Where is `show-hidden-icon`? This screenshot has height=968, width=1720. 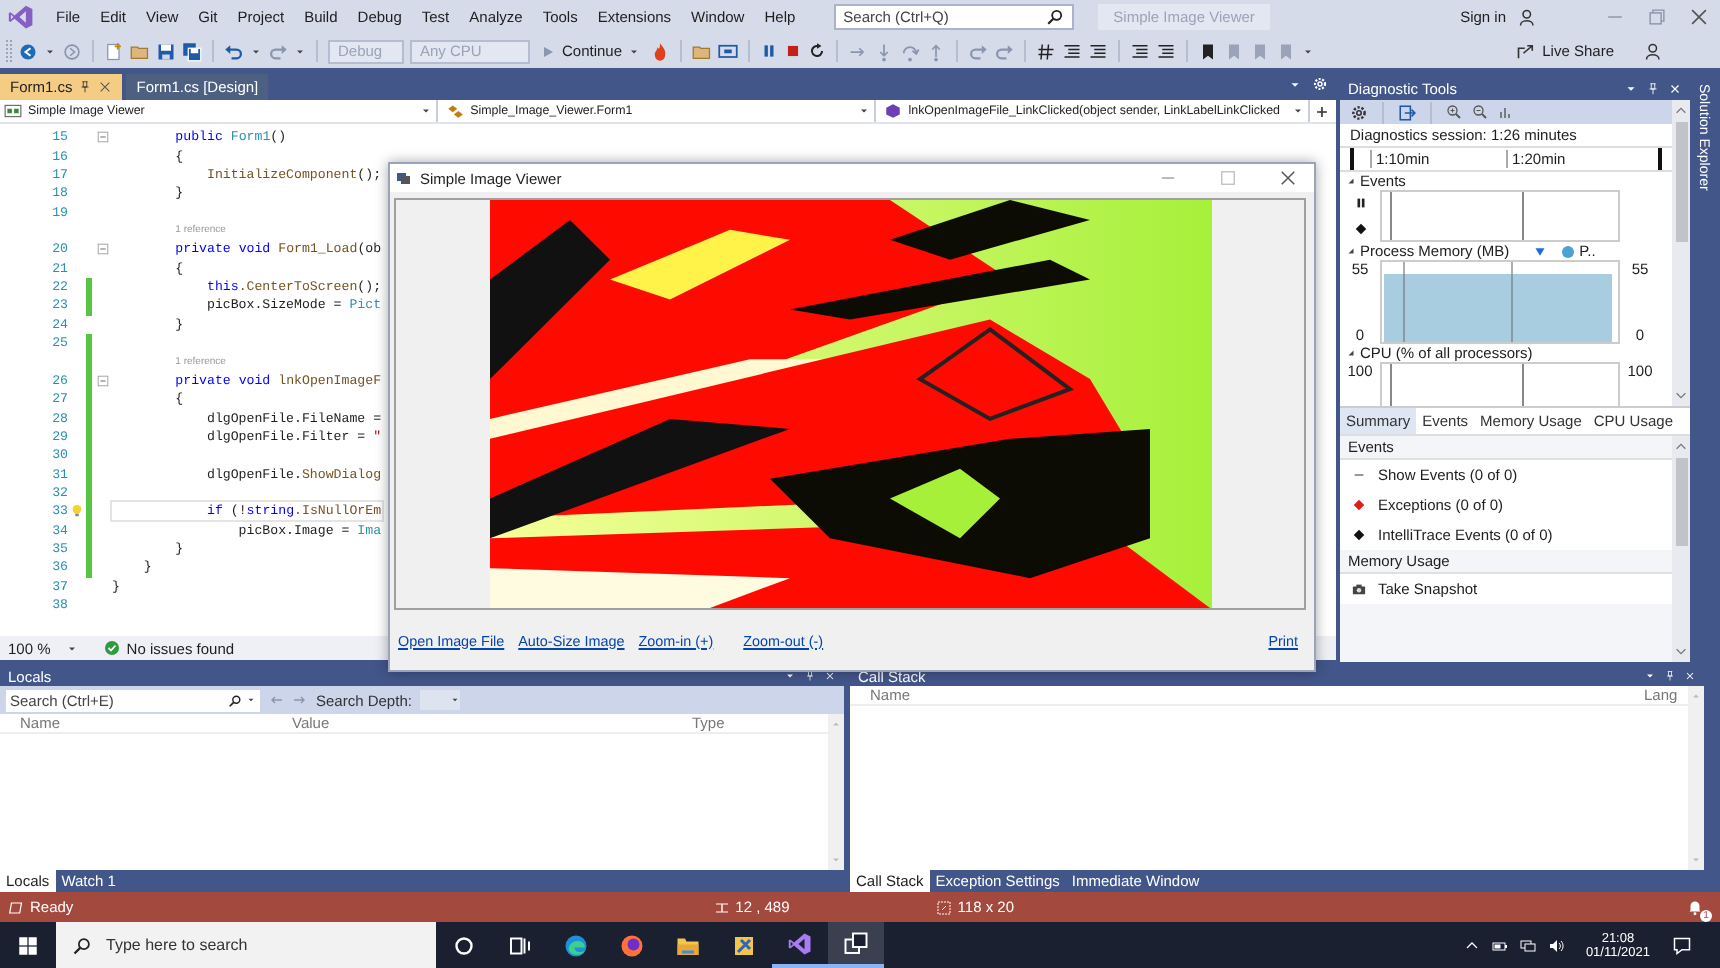 show-hidden-icon is located at coordinates (1471, 945).